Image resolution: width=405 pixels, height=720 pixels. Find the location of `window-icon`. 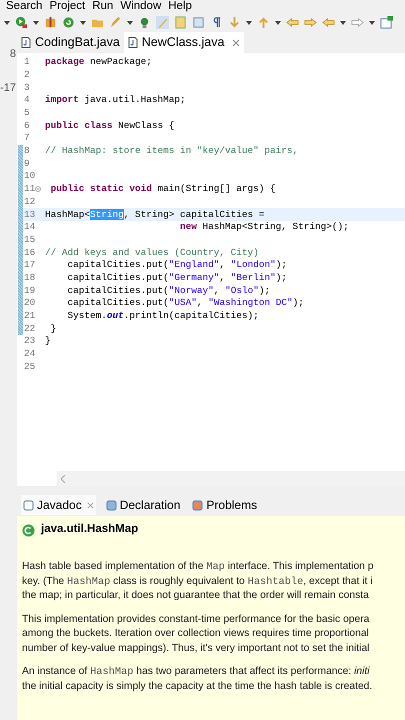

window-icon is located at coordinates (386, 22).